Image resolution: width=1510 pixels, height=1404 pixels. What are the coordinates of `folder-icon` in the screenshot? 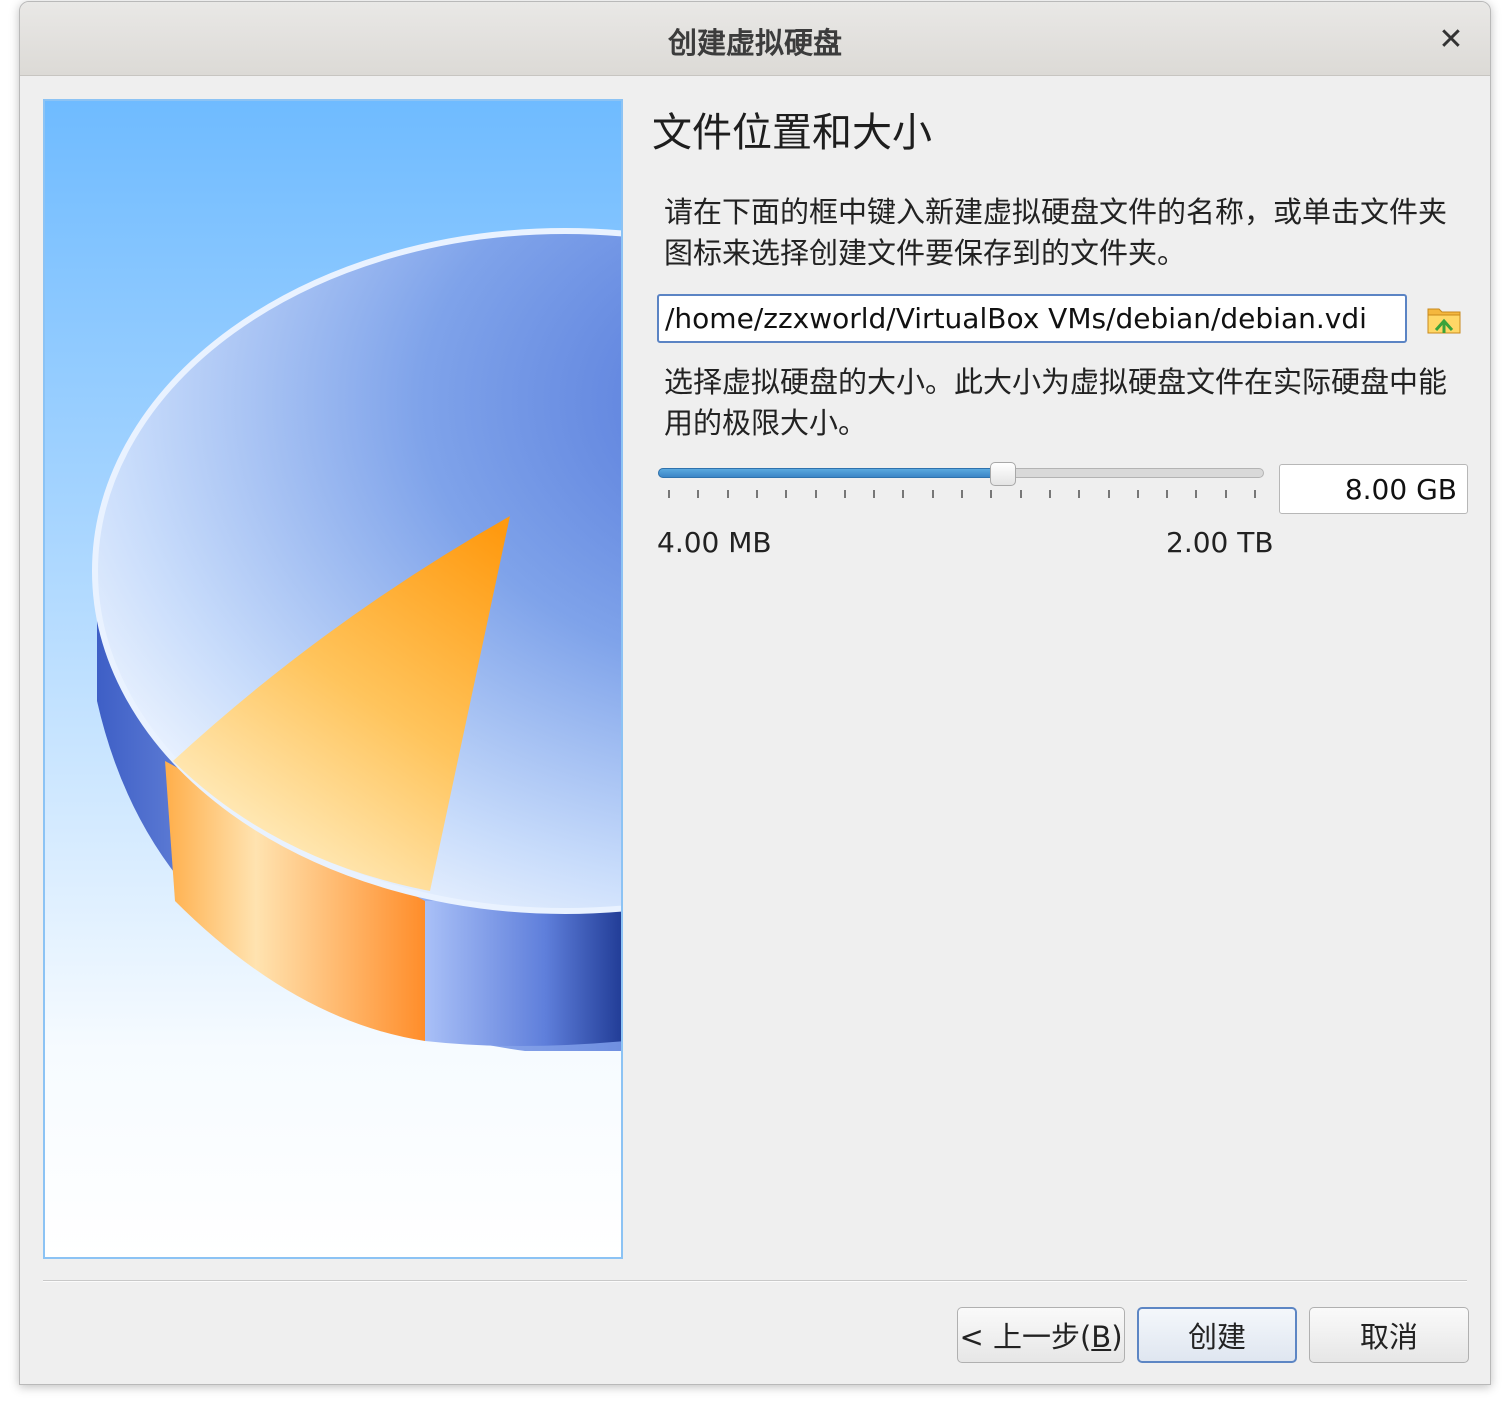 It's located at (1444, 318).